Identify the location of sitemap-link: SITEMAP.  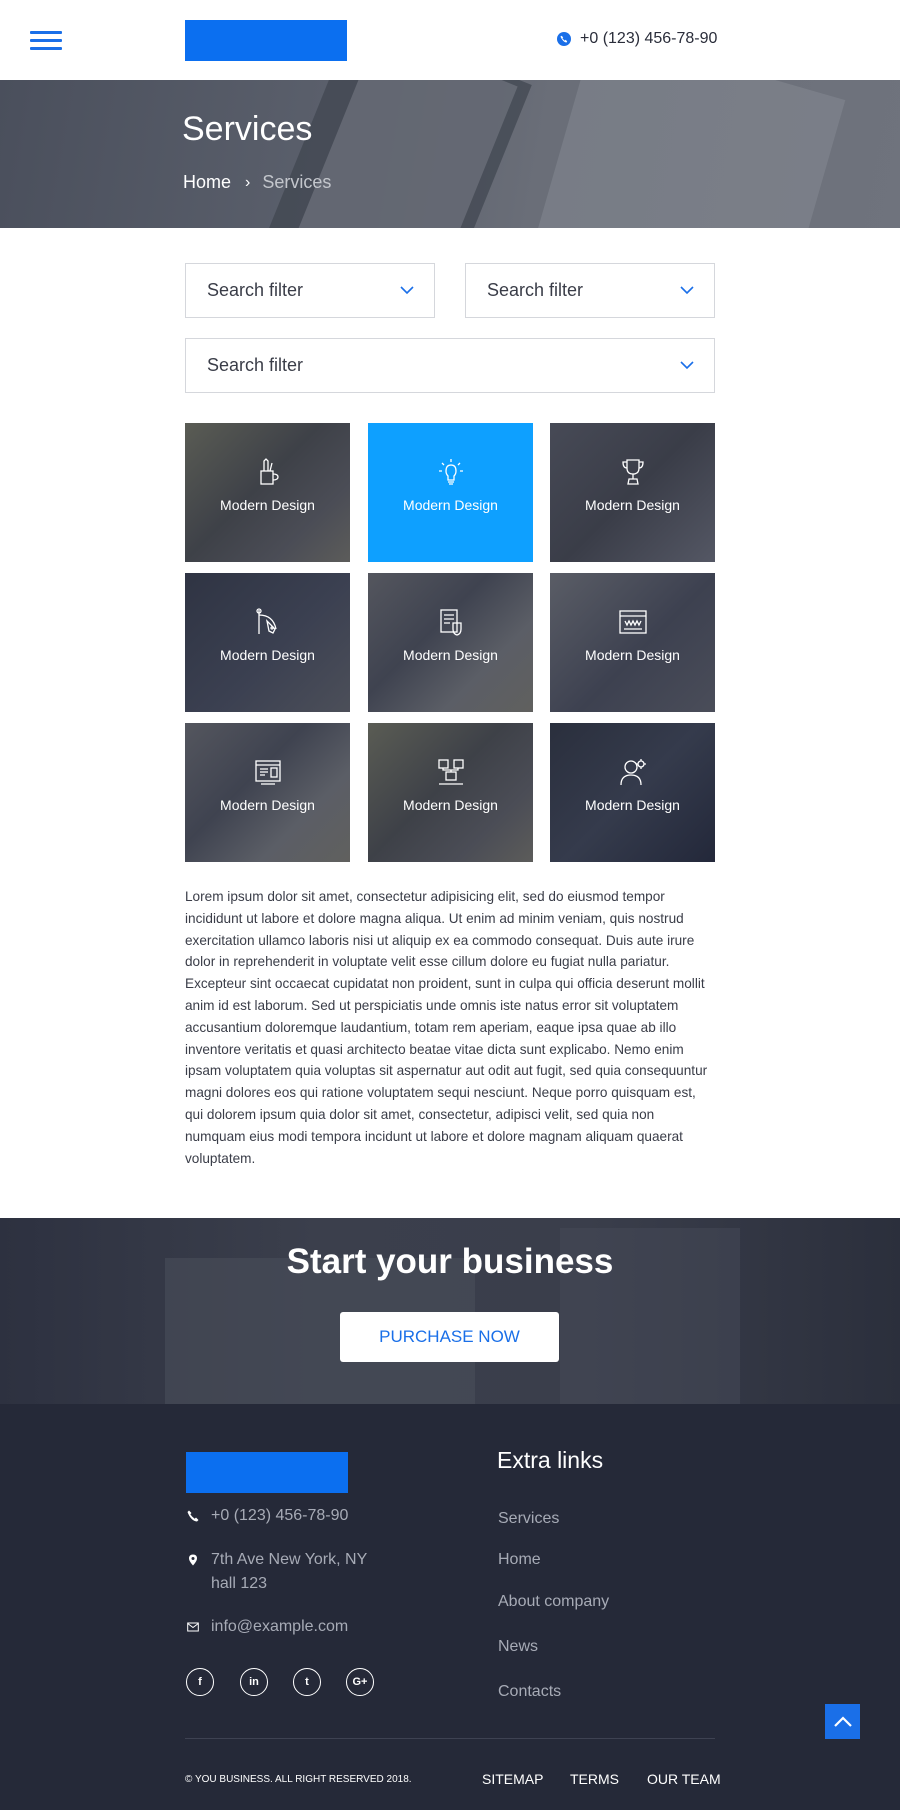
(512, 1779).